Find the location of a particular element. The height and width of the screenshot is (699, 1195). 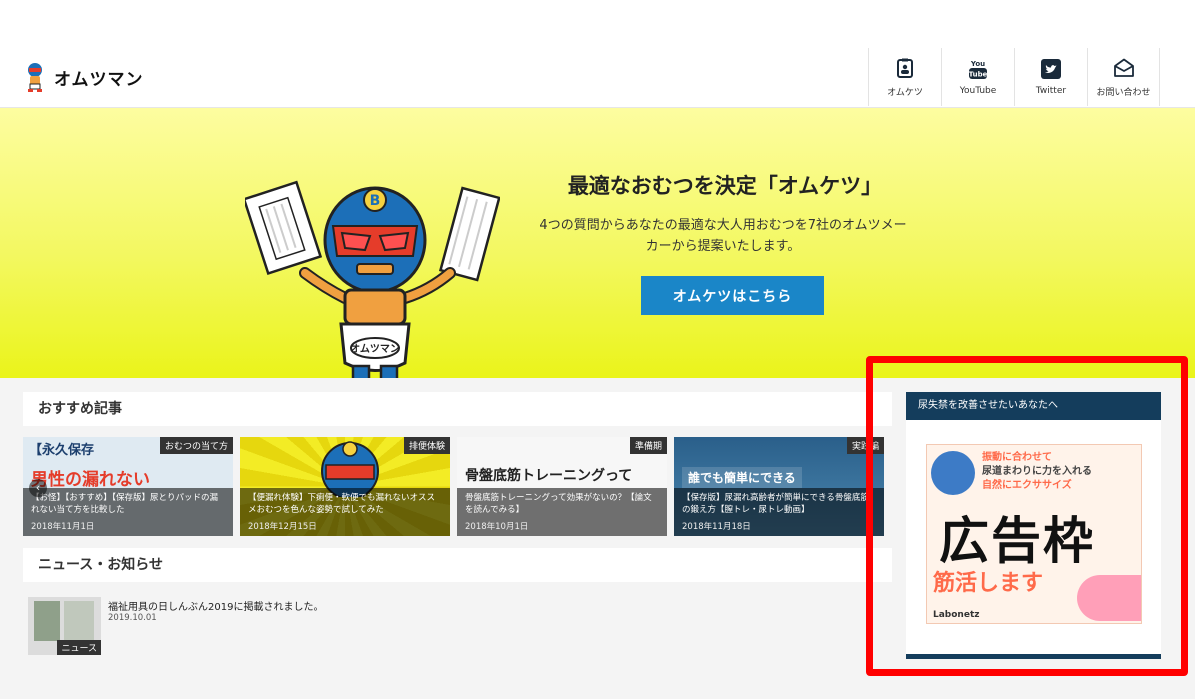

card-date: 2018年11月1日 is located at coordinates (63, 527).